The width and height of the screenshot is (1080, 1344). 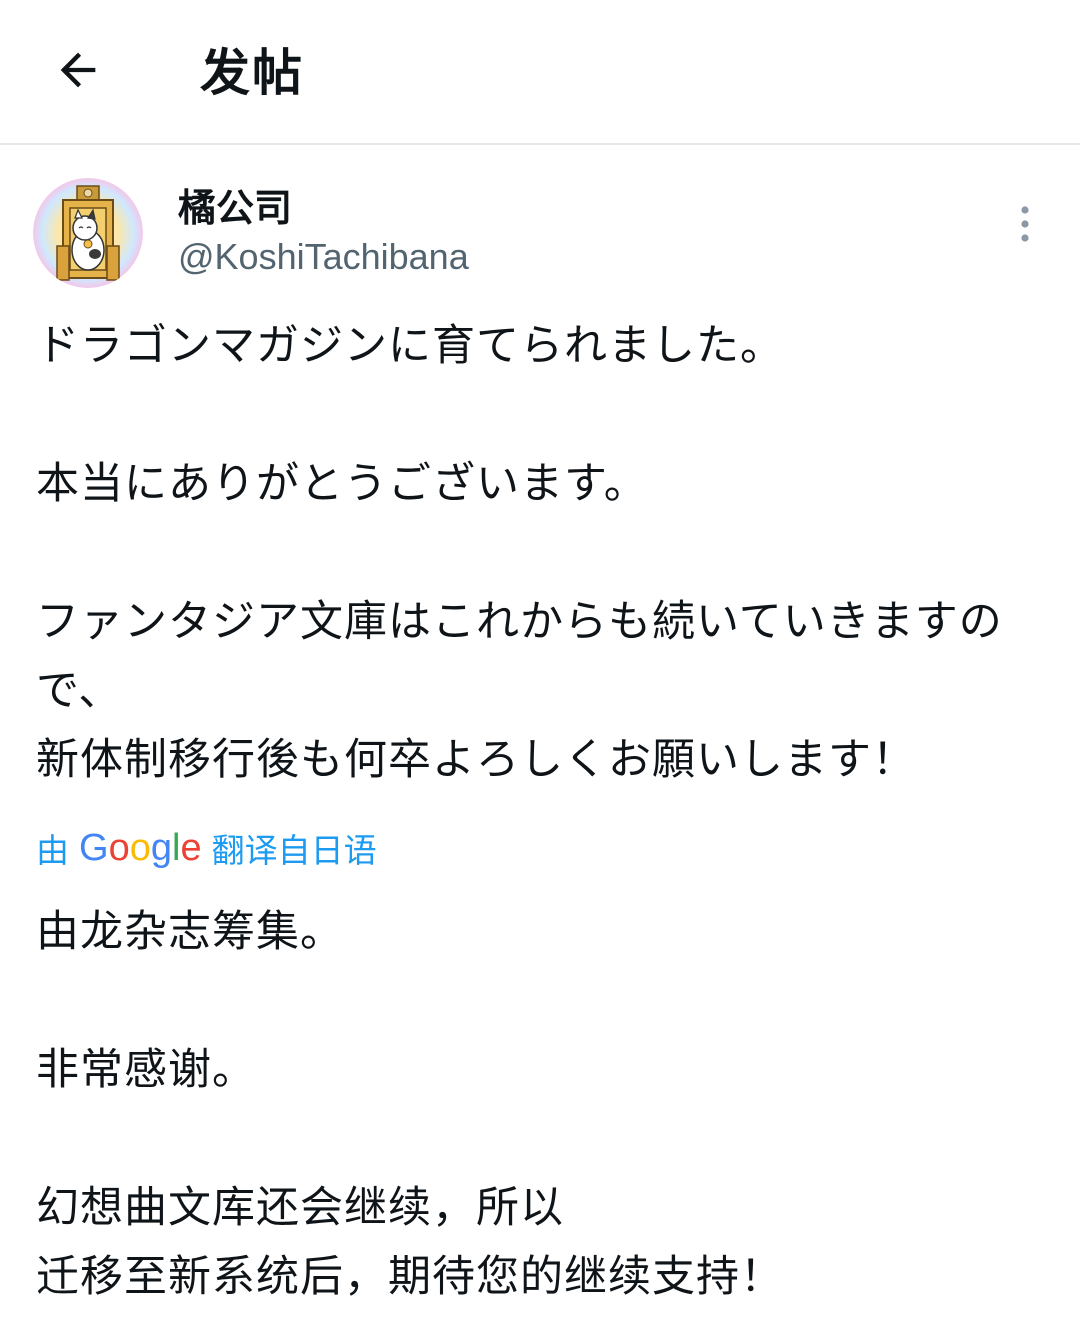 I want to click on arrow-left-icon, so click(x=78, y=70).